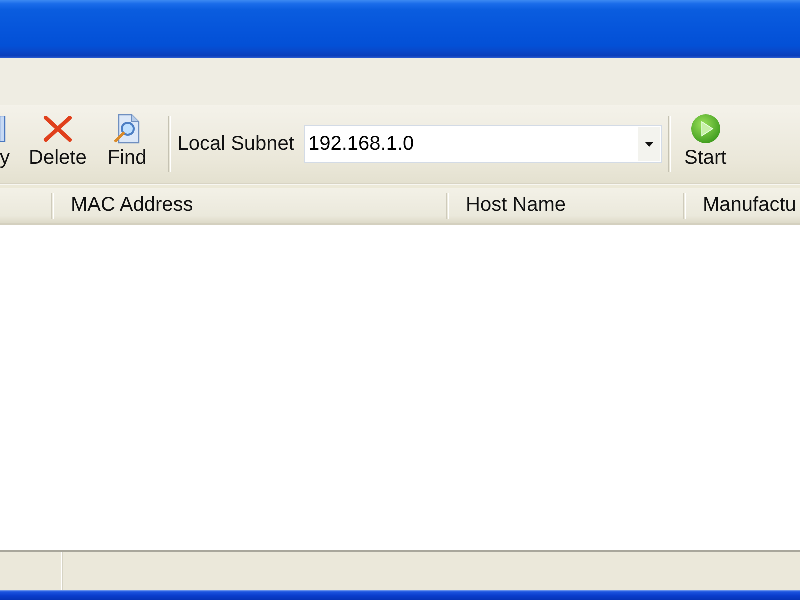 Image resolution: width=800 pixels, height=600 pixels. Describe the element at coordinates (57, 129) in the screenshot. I see `cross-icon` at that location.